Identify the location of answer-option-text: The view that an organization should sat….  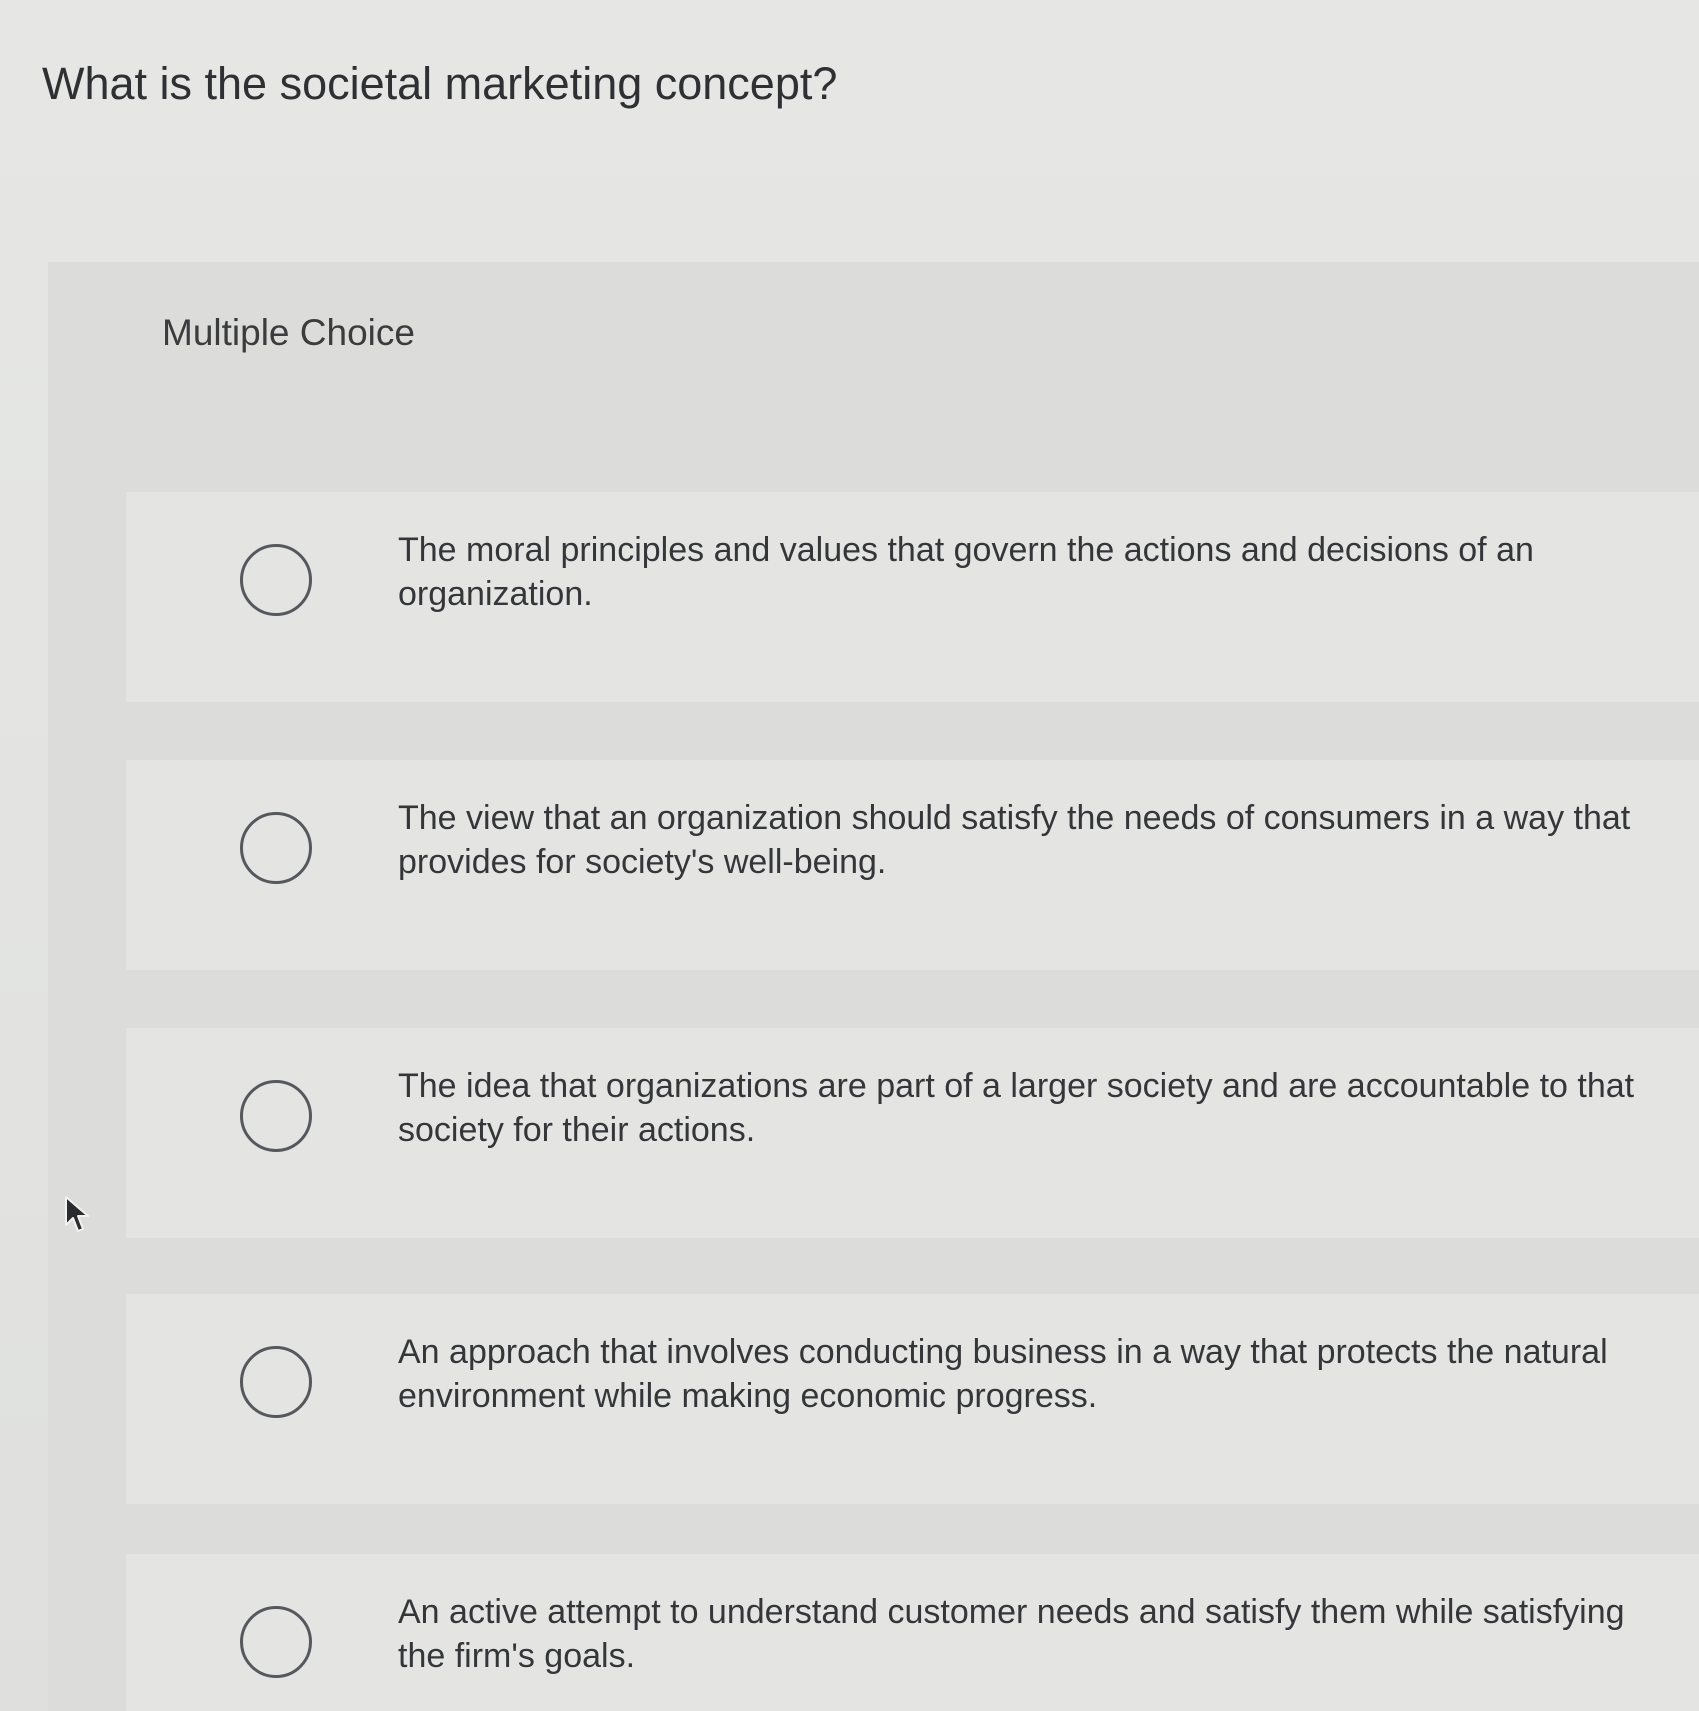
(1014, 840).